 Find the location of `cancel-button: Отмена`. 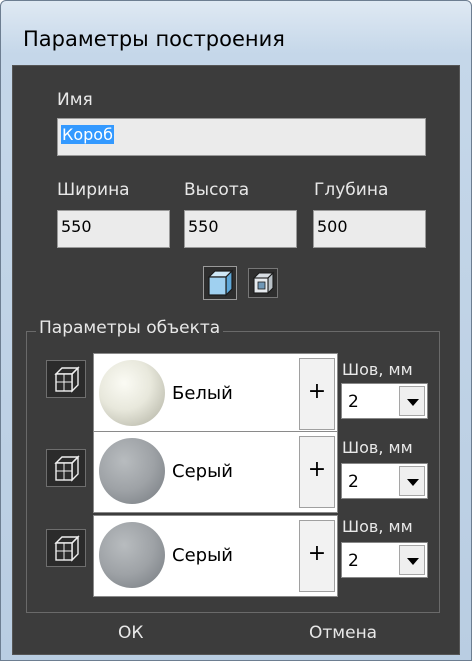

cancel-button: Отмена is located at coordinates (343, 633).